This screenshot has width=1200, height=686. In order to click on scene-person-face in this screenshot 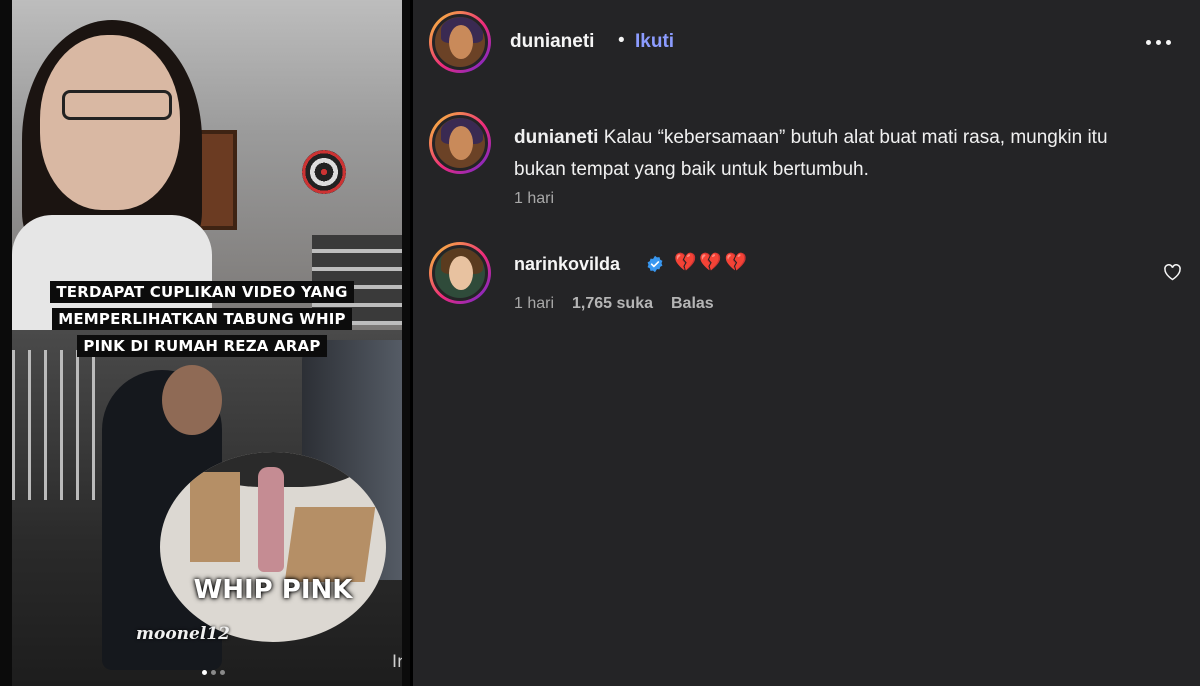, I will do `click(110, 122)`.